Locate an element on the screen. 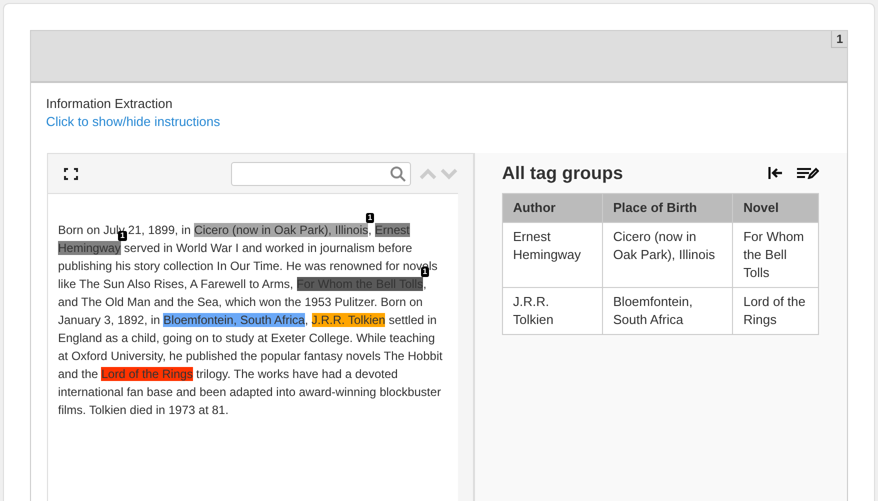 The image size is (878, 501). tagged-word: Oak is located at coordinates (285, 230).